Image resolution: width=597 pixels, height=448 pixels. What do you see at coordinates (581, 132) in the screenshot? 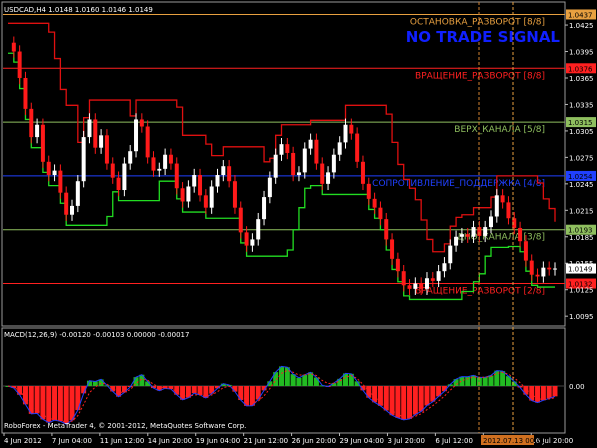
I see `price-tick-label: 1.0305` at bounding box center [581, 132].